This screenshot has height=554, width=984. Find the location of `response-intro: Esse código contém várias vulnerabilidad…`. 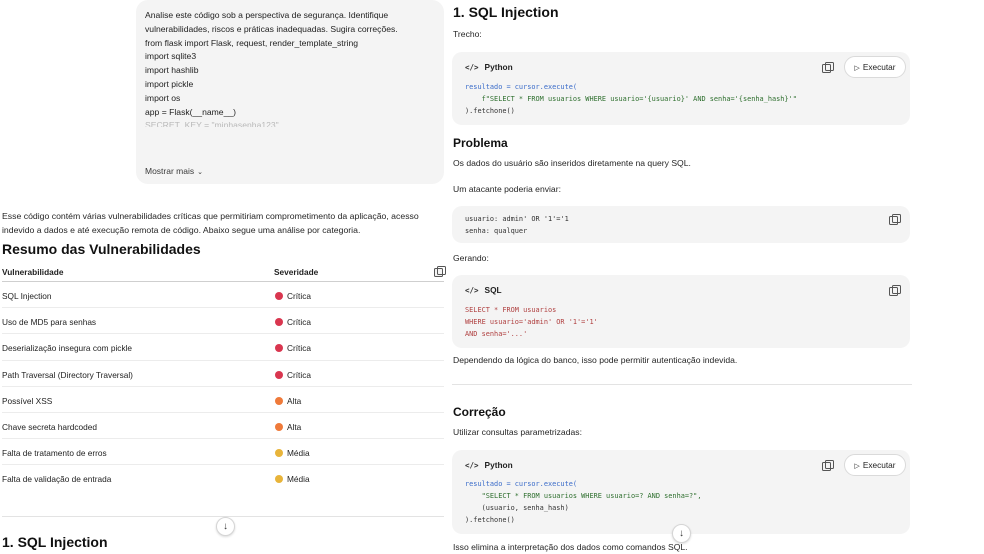

response-intro: Esse código contém várias vulnerabilidad… is located at coordinates (210, 223).